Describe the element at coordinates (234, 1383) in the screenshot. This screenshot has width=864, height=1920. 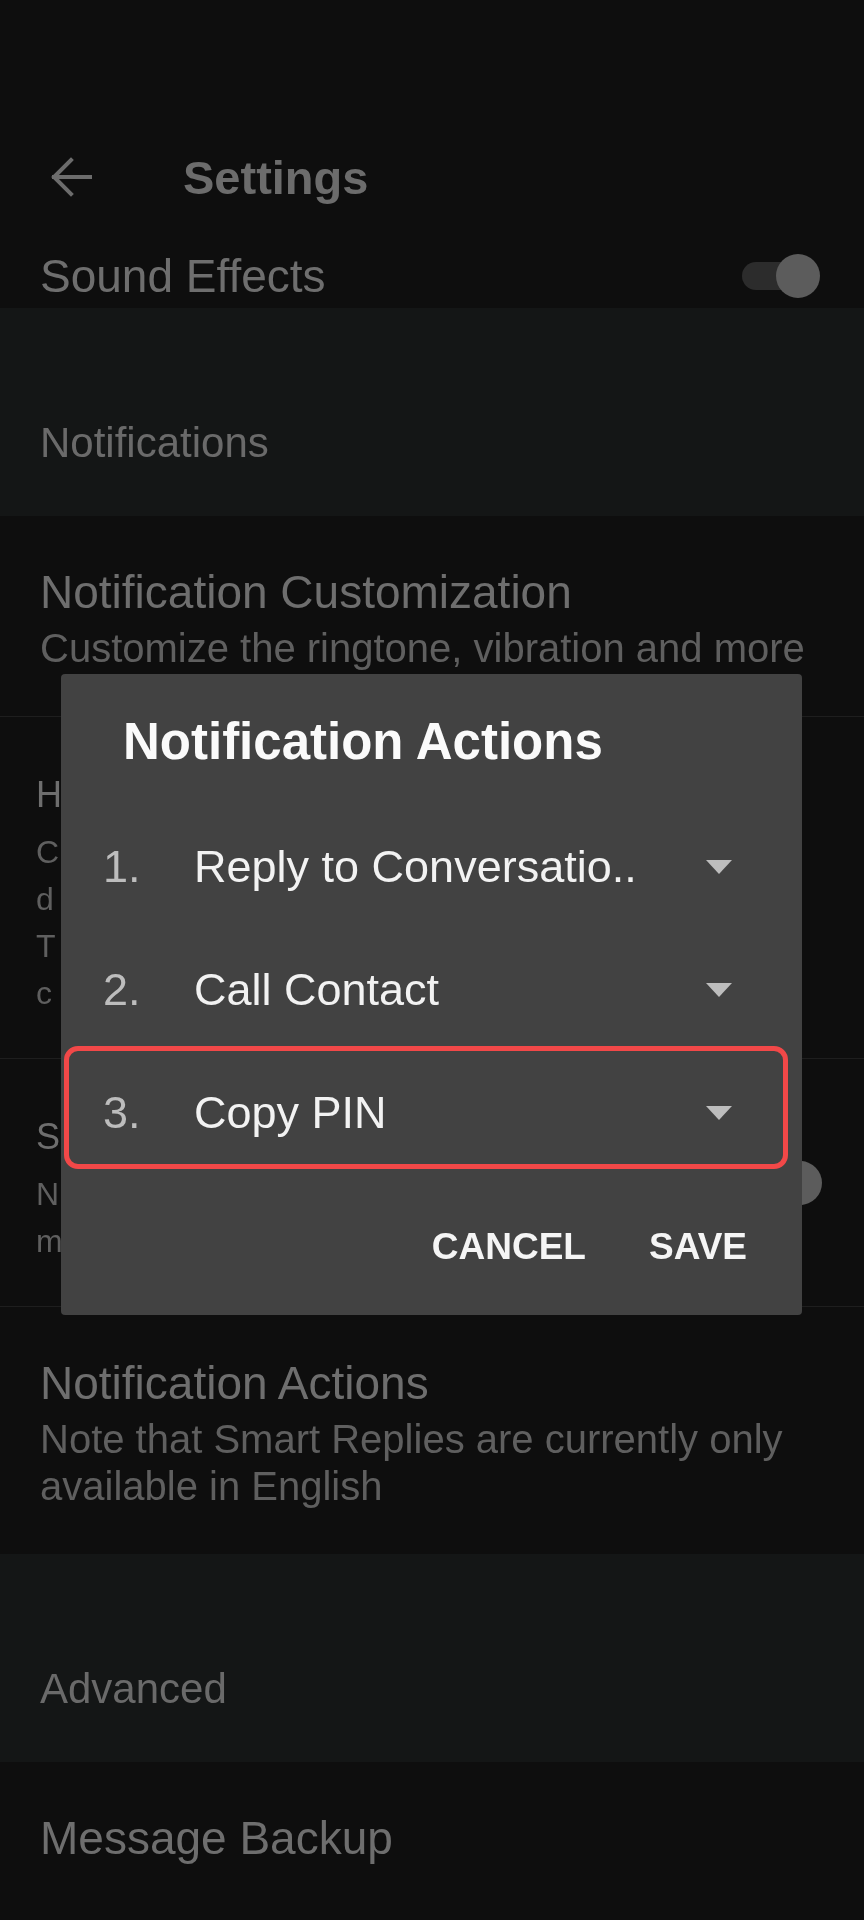
I see `setting-title: Notification Actions` at that location.